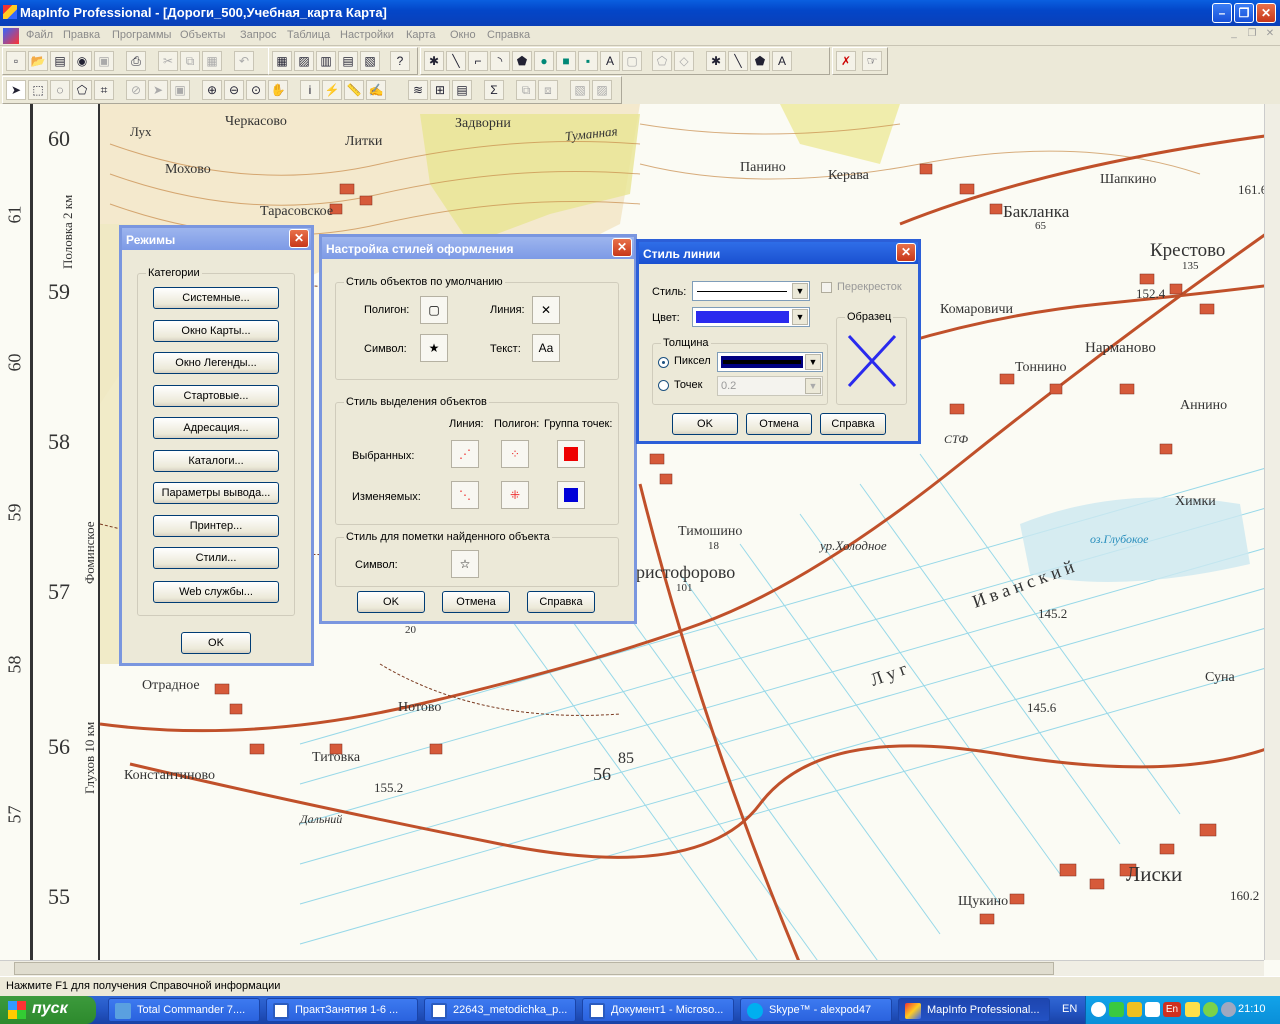 Image resolution: width=1280 pixels, height=1024 pixels. What do you see at coordinates (548, 90) in the screenshot?
I see `set-target-icon: ⧈` at bounding box center [548, 90].